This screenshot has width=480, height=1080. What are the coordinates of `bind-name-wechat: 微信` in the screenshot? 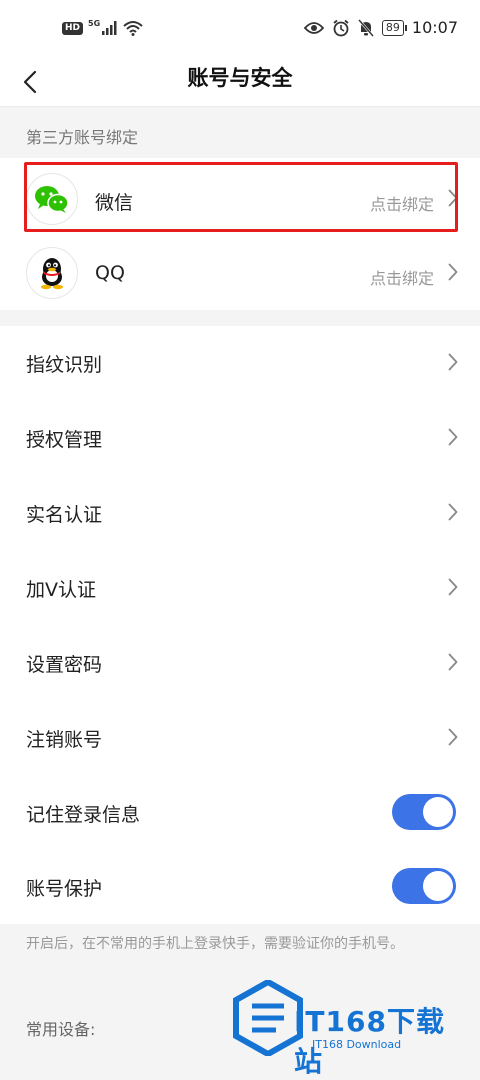 It's located at (114, 203).